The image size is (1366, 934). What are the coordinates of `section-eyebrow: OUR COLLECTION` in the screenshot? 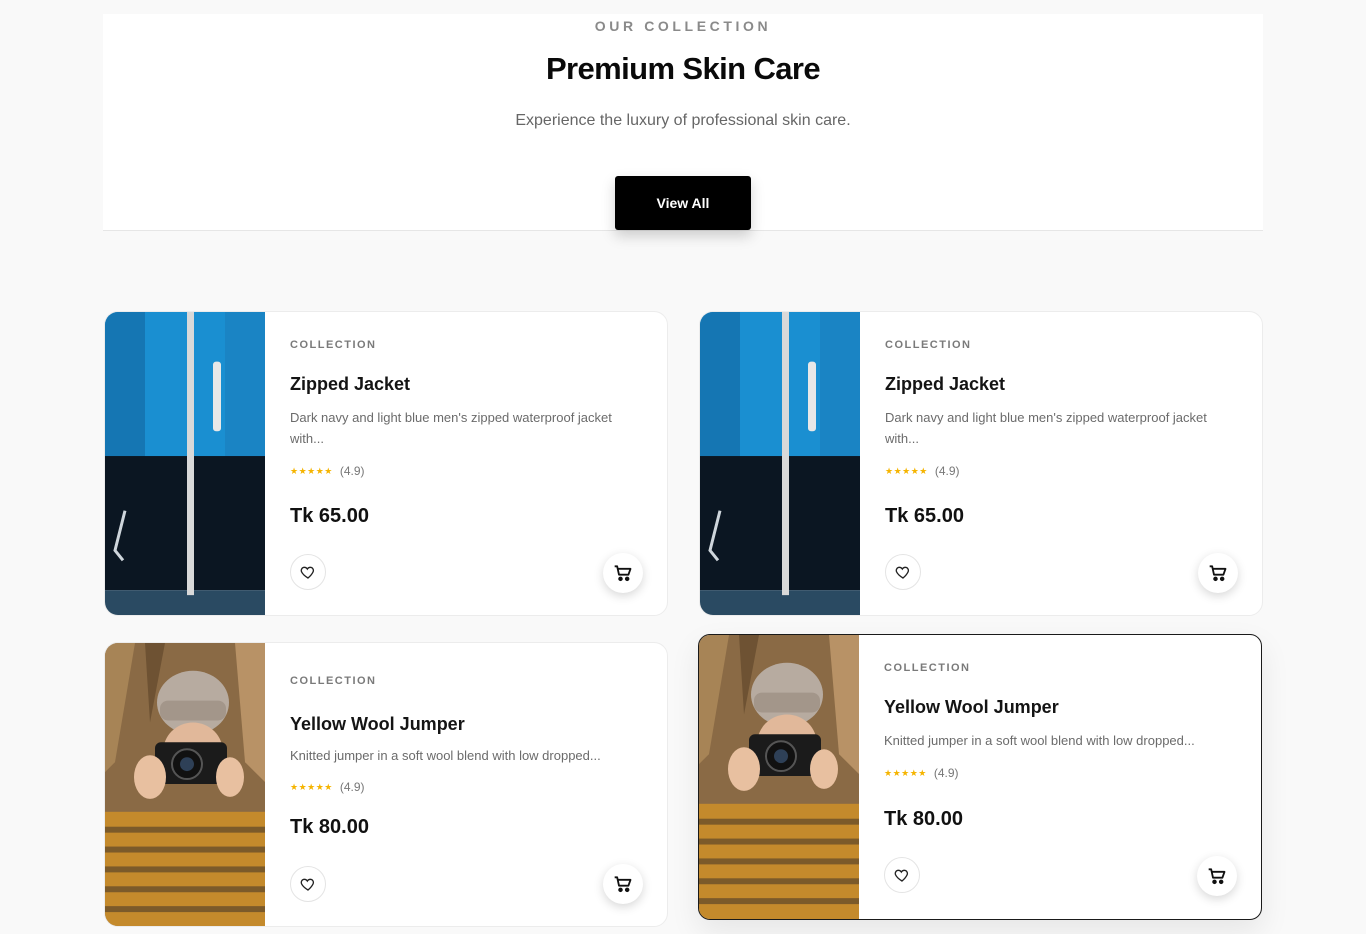 It's located at (683, 26).